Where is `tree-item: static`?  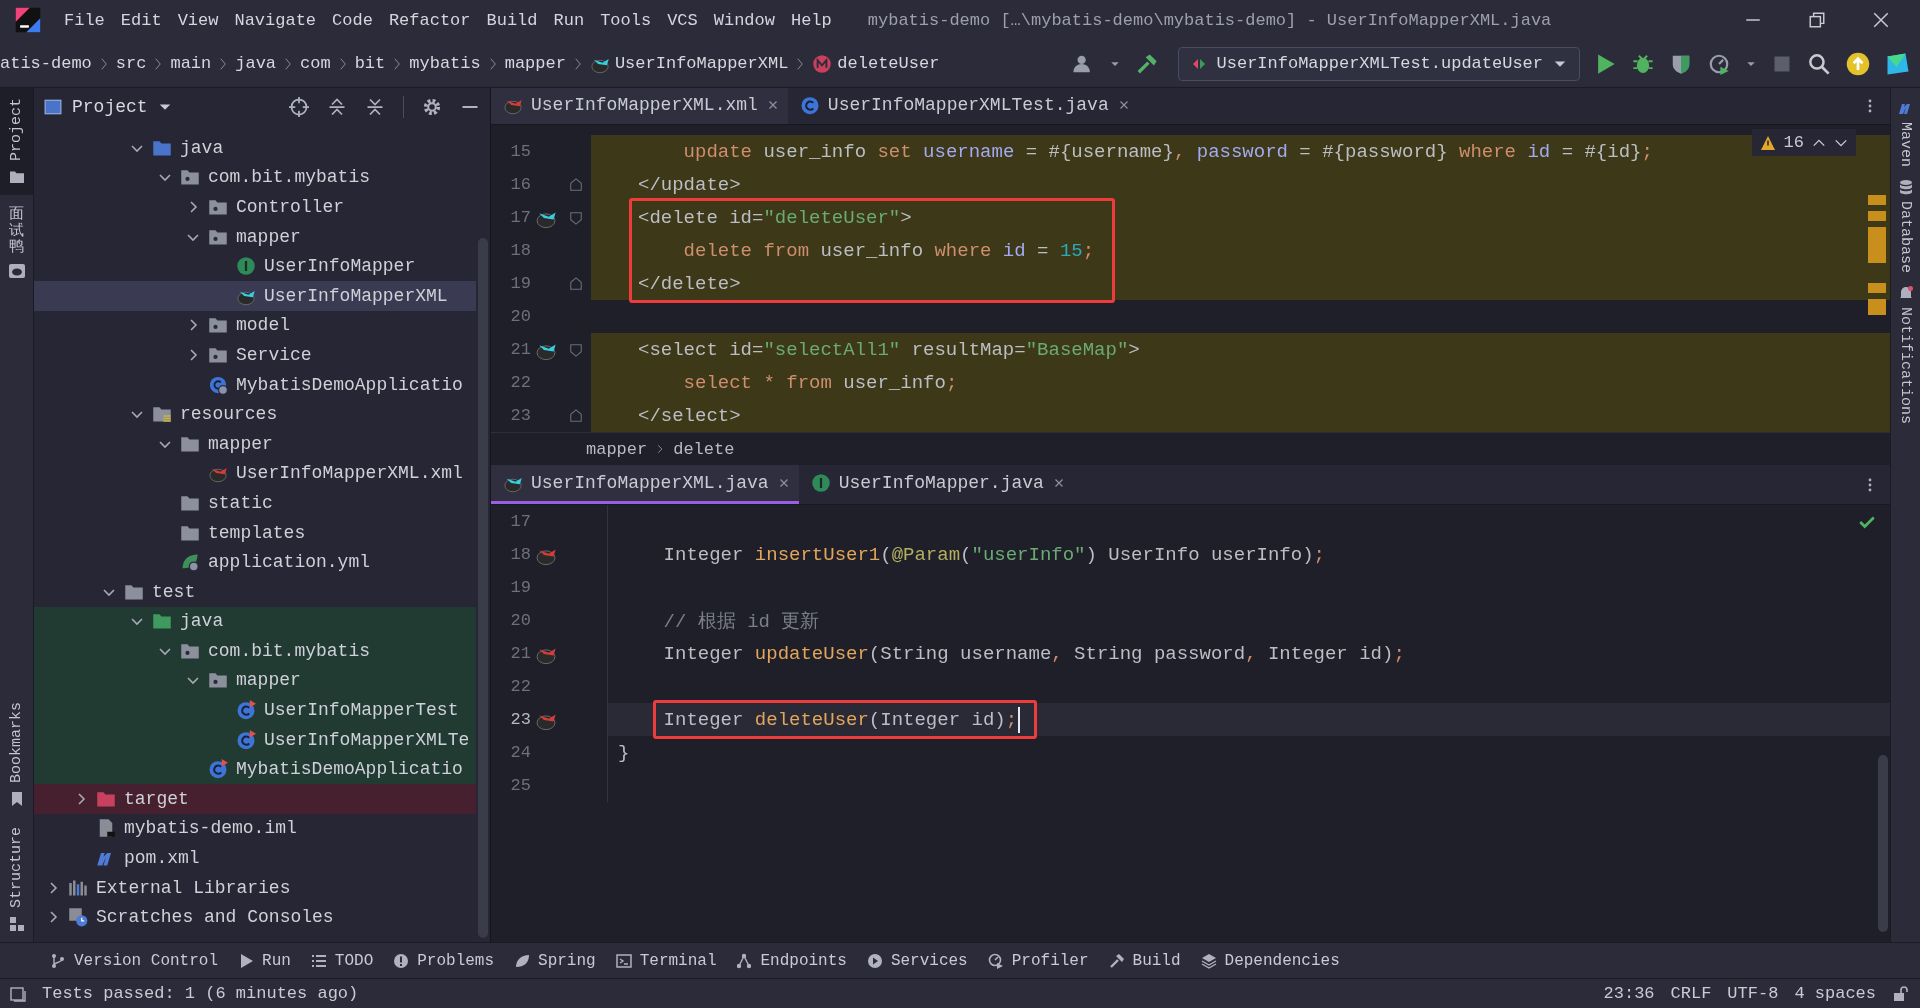 tree-item: static is located at coordinates (255, 503).